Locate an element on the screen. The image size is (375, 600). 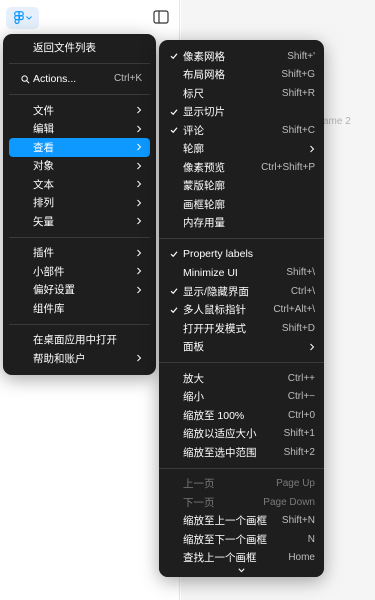
menu-item-memory-usage: 内存用量 is located at coordinates (241, 223).